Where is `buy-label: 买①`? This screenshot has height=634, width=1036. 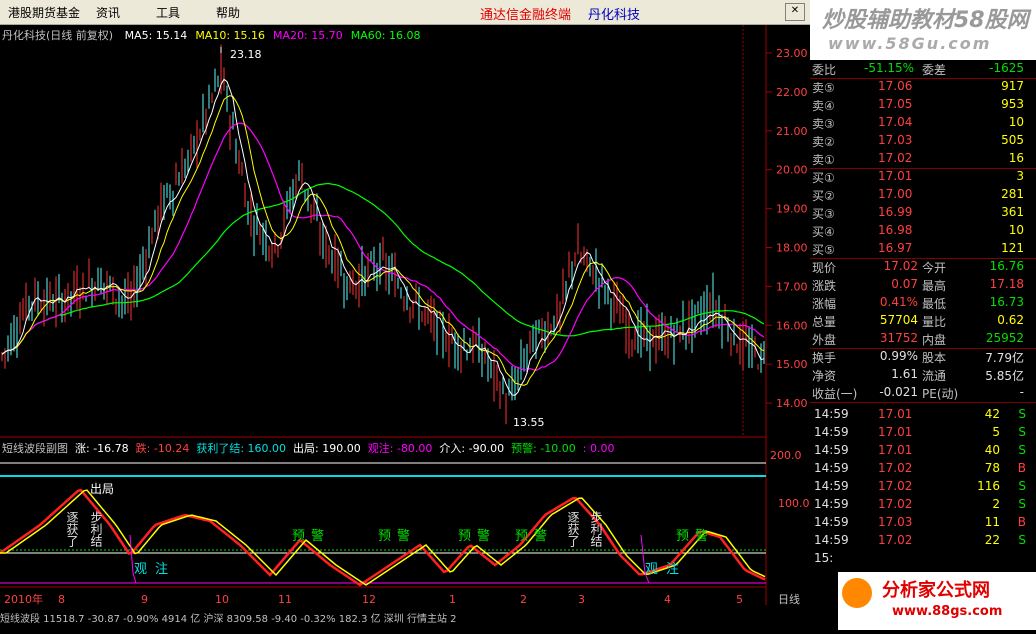 buy-label: 买① is located at coordinates (823, 178).